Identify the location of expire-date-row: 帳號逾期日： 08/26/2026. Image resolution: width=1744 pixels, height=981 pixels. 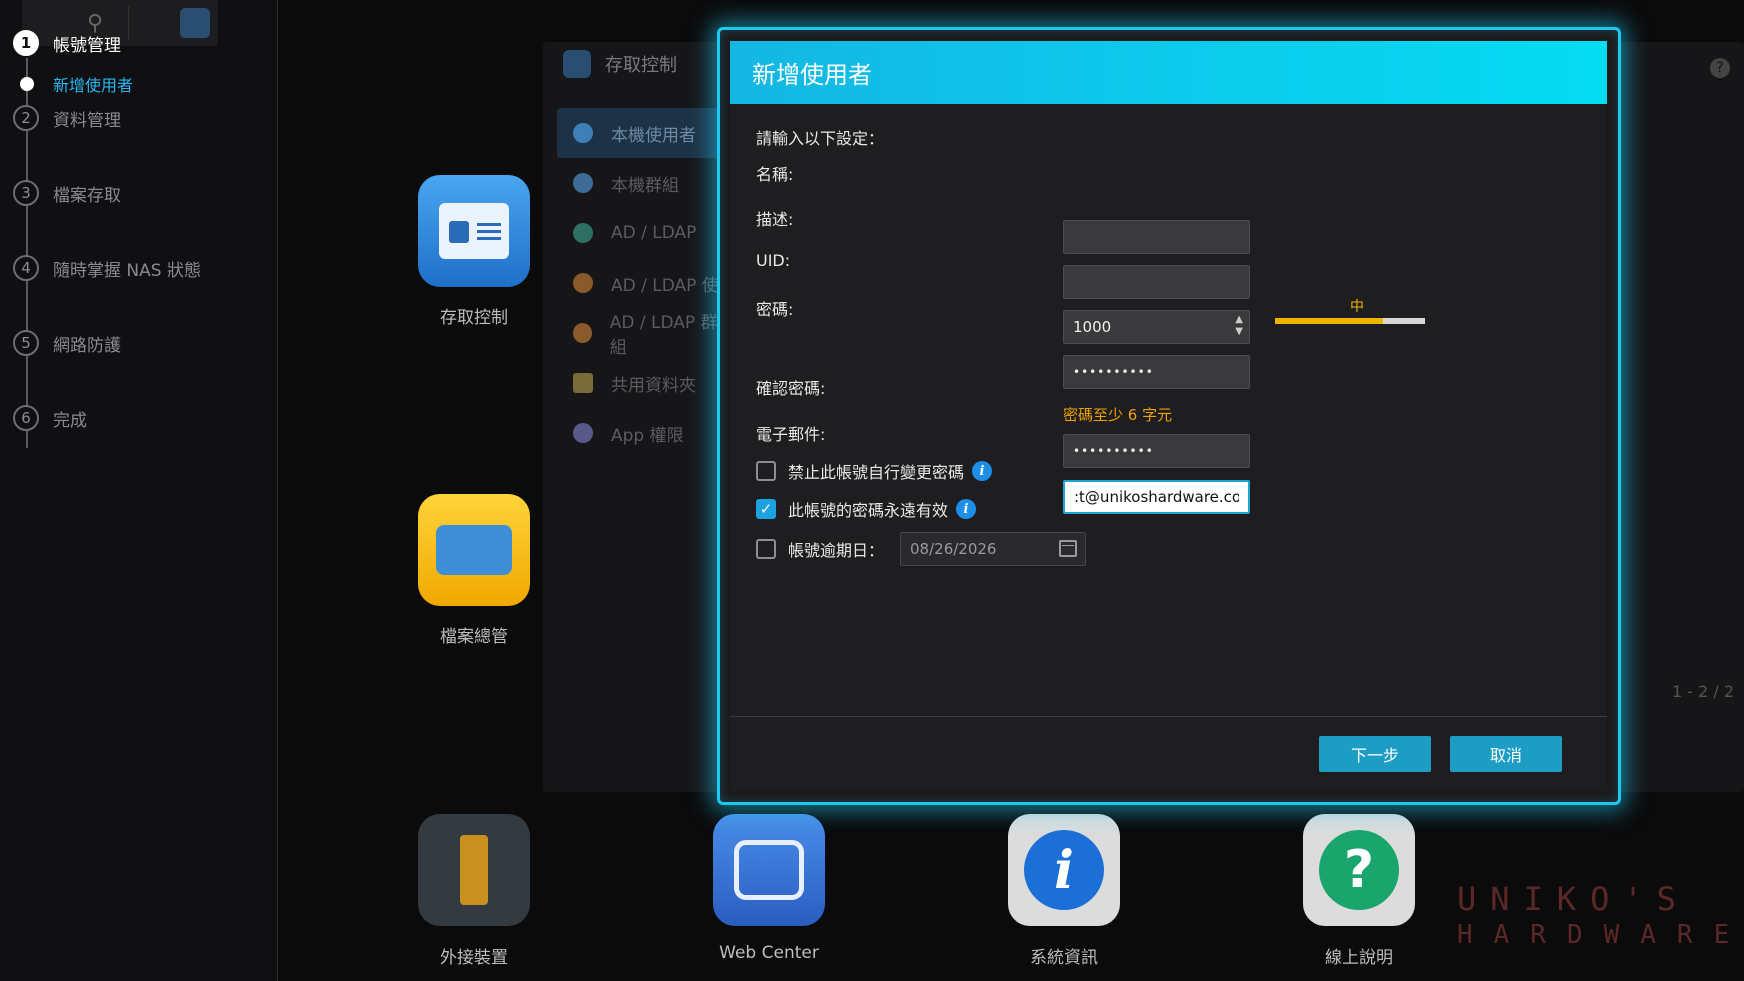
(921, 549).